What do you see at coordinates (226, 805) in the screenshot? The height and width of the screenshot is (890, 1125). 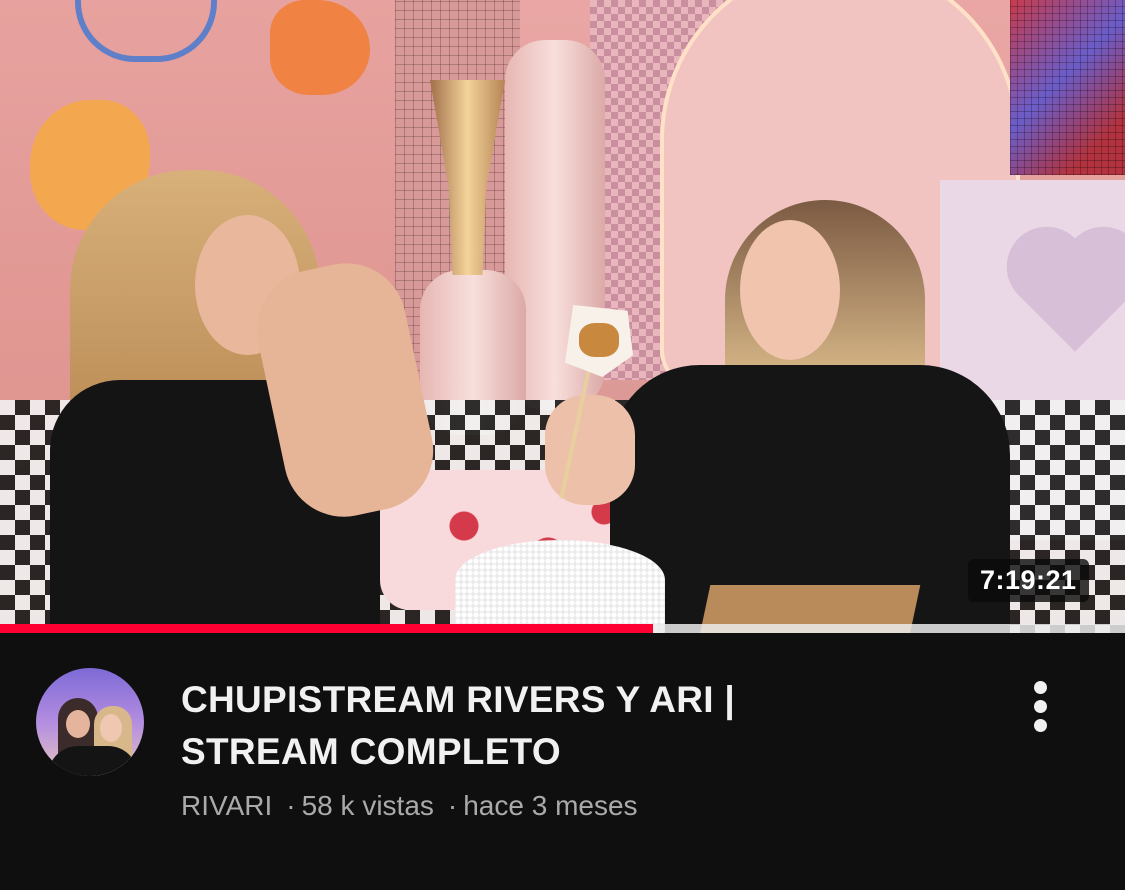 I see `channel-name: RIVARI` at bounding box center [226, 805].